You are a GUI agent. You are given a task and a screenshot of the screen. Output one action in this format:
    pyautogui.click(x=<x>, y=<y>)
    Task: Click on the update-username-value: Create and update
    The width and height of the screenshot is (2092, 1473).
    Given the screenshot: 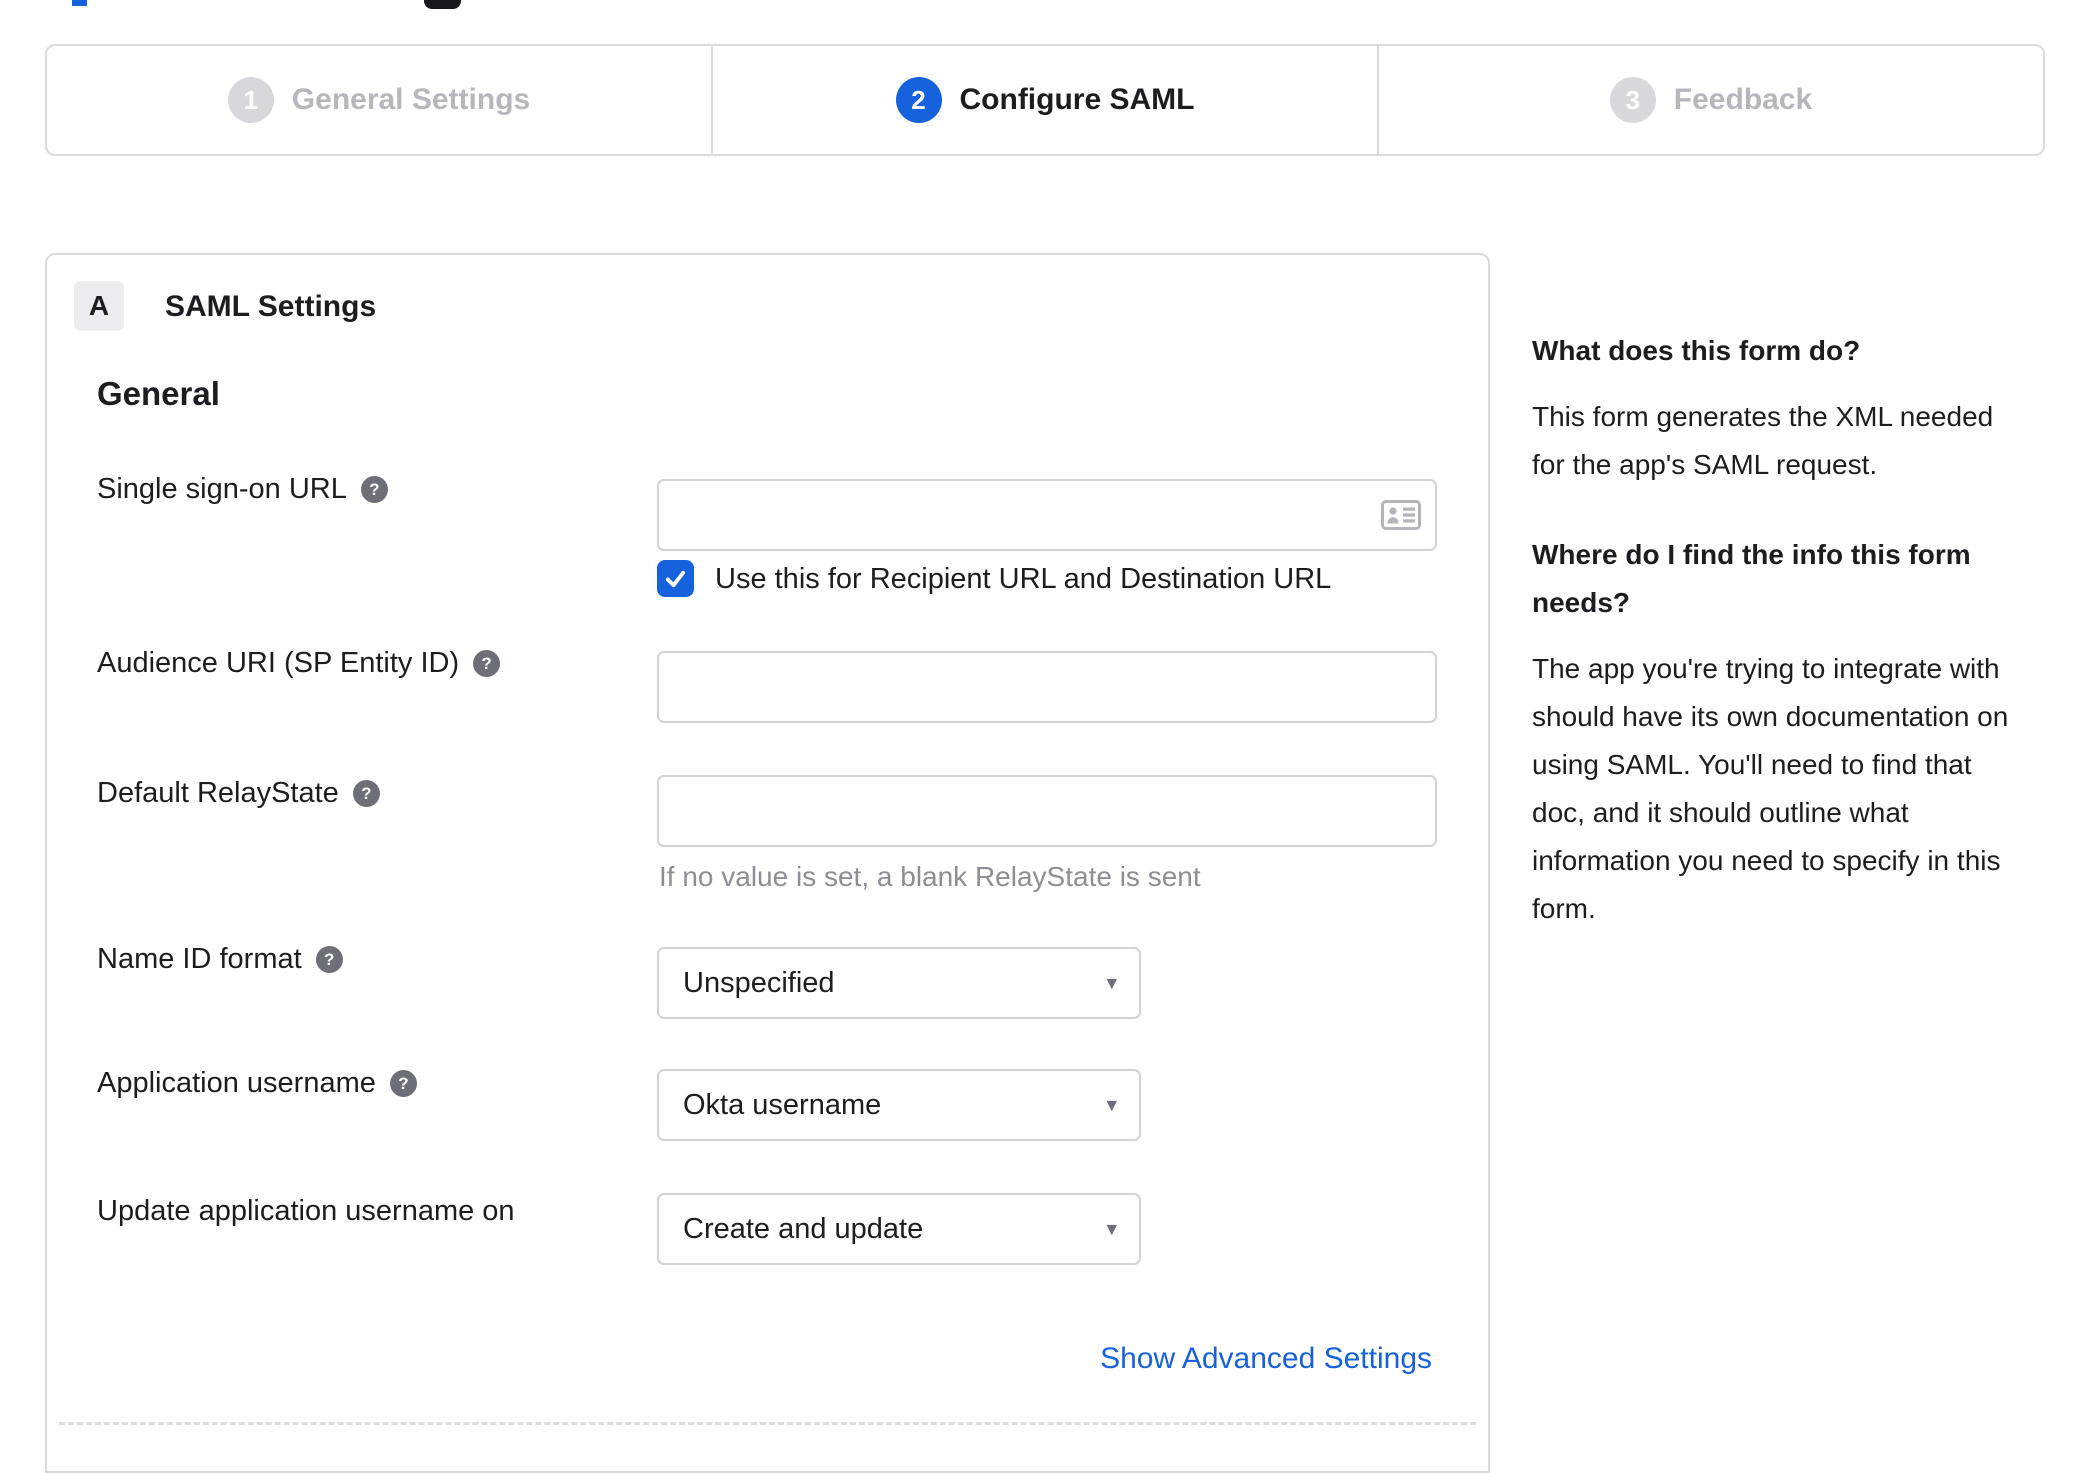 What is the action you would take?
    pyautogui.click(x=803, y=1228)
    